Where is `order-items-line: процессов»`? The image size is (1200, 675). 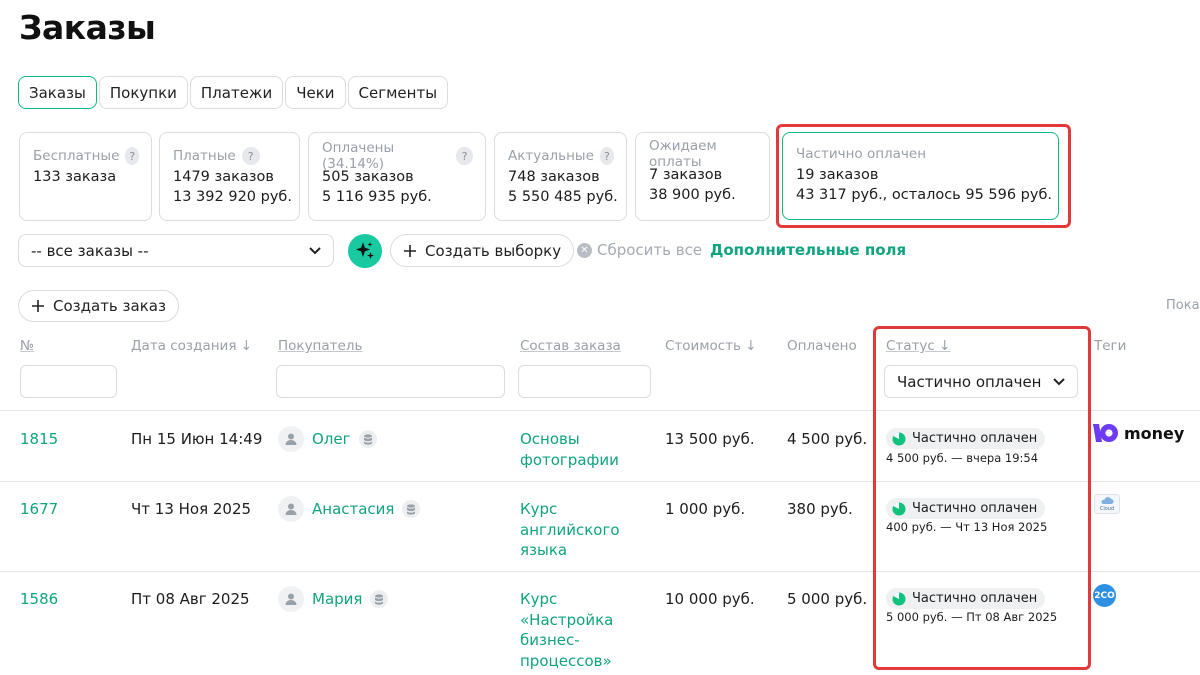
order-items-line: процессов» is located at coordinates (566, 660).